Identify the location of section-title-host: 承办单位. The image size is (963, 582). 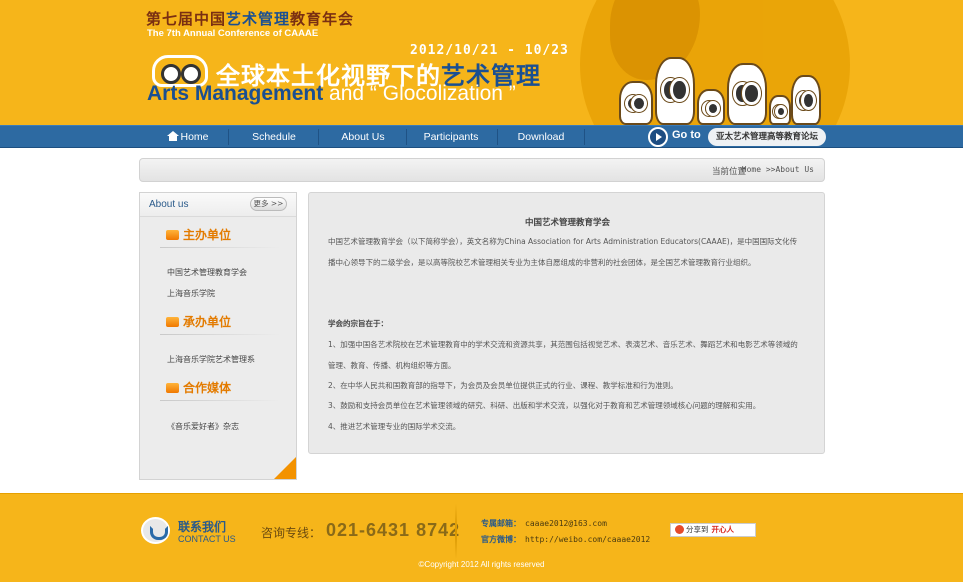
(198, 321).